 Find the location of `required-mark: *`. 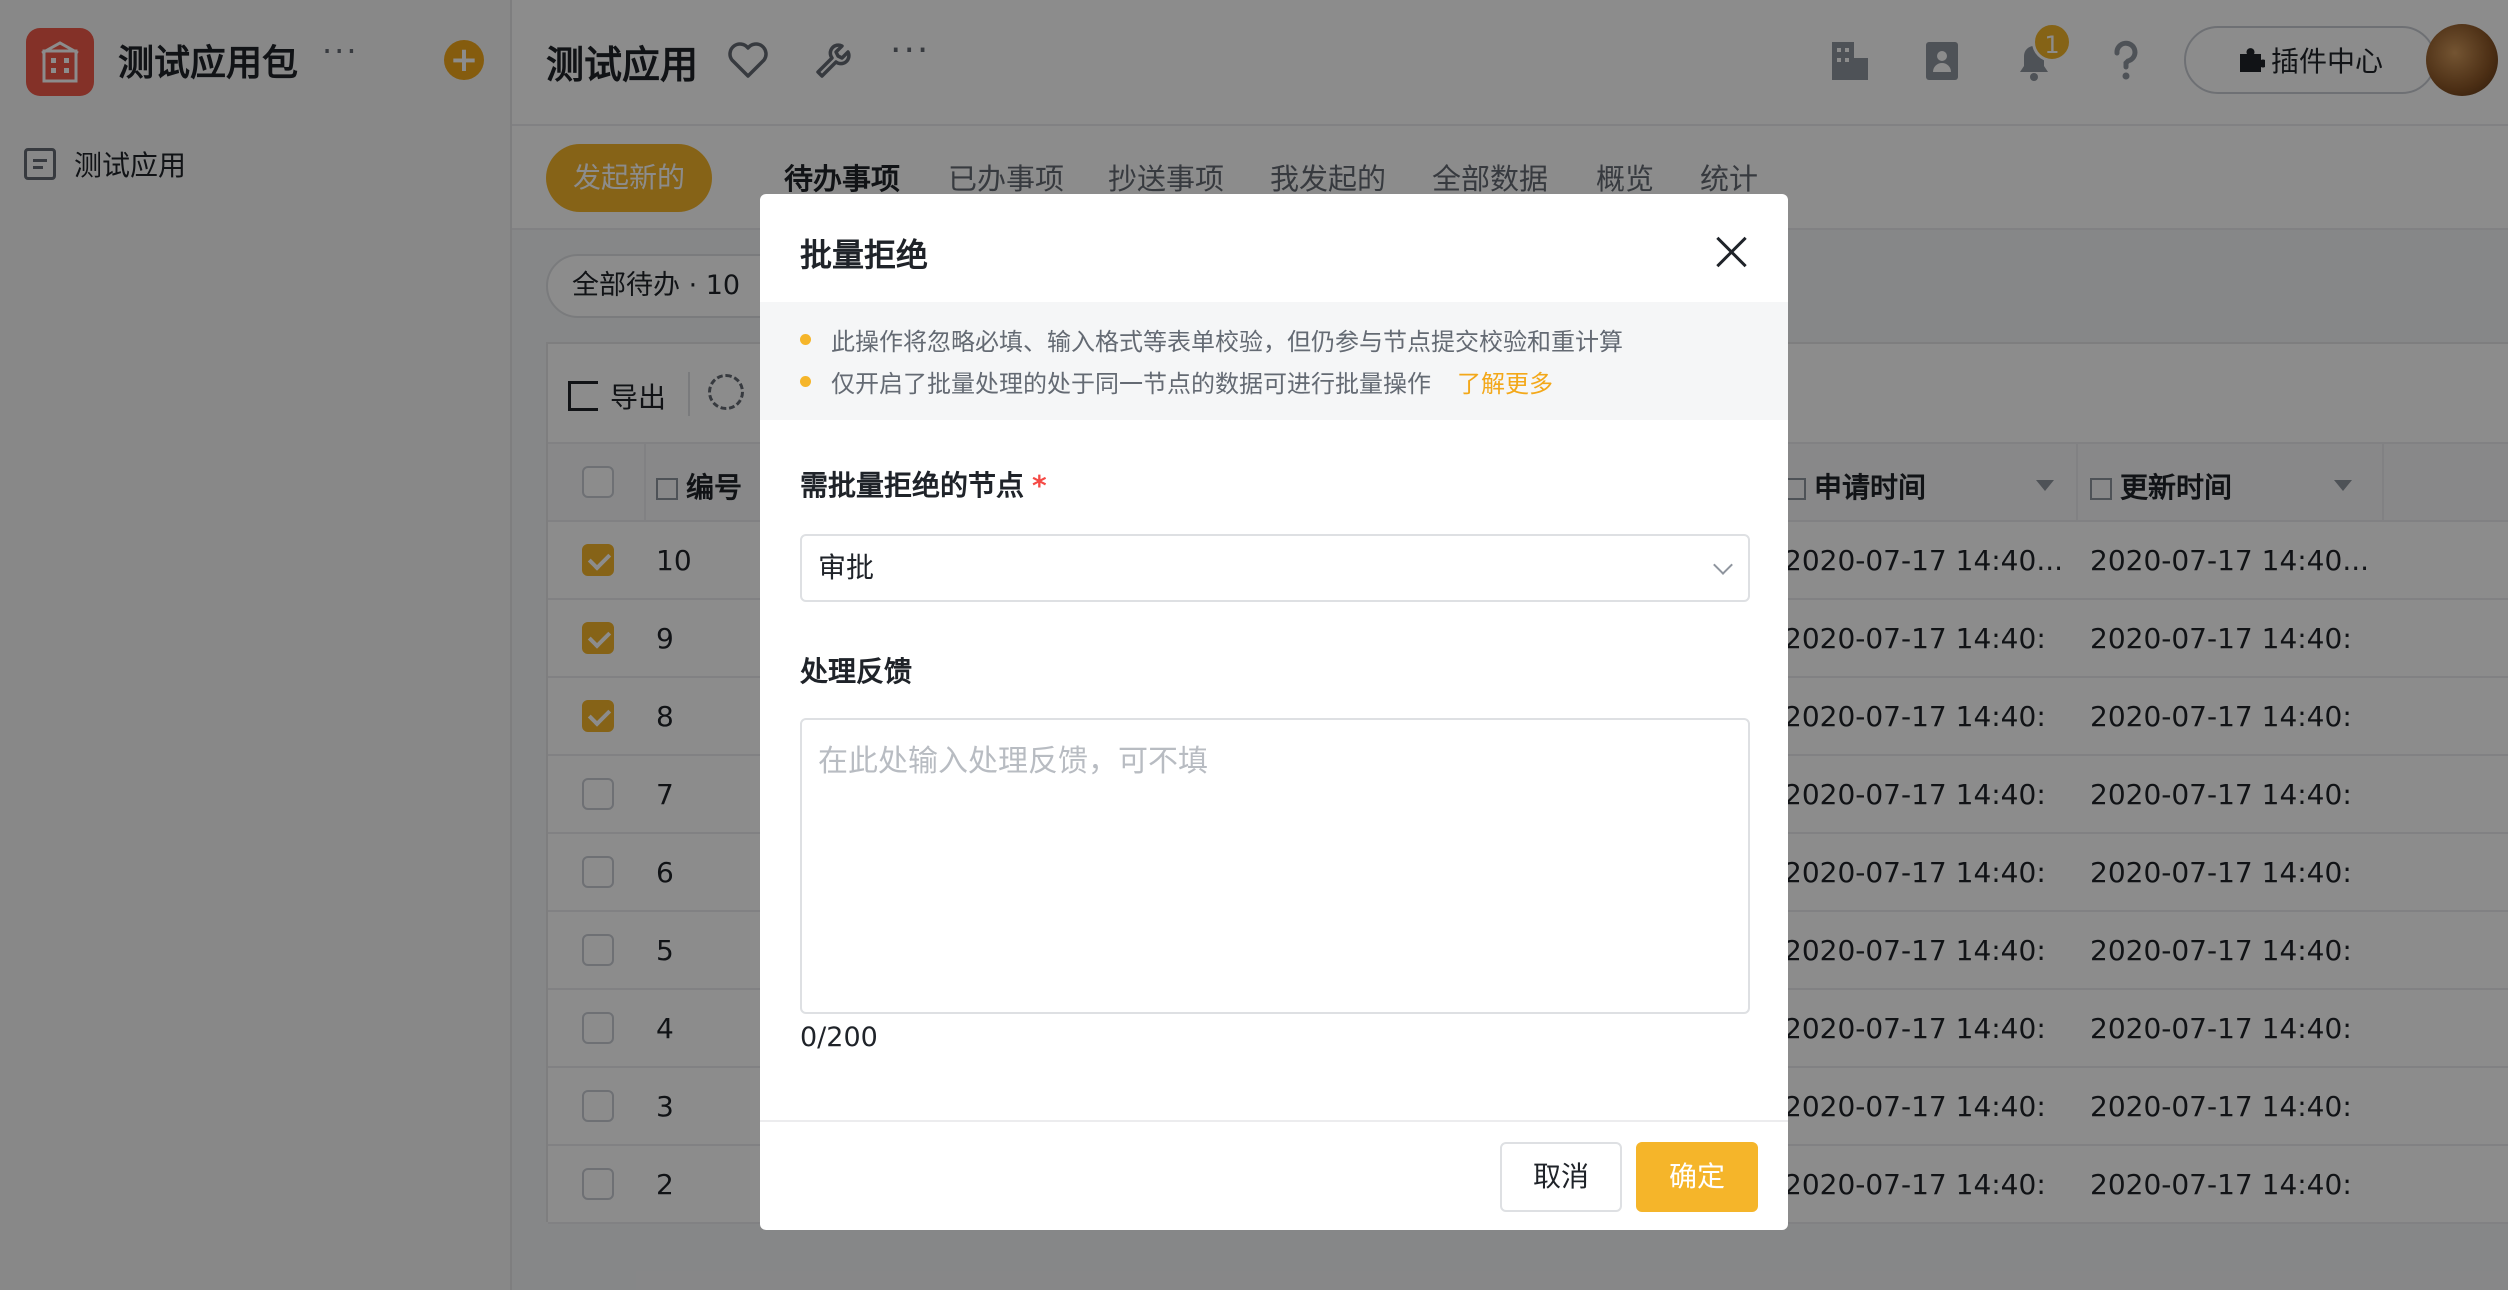

required-mark: * is located at coordinates (1039, 485).